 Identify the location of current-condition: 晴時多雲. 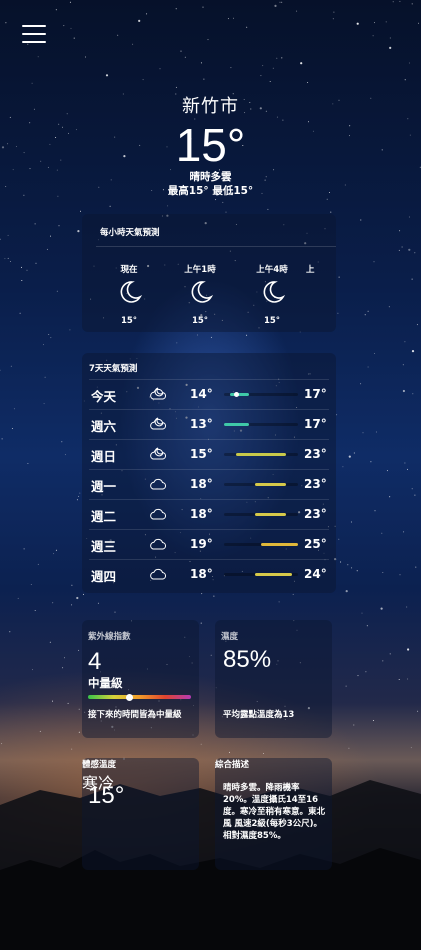
(210, 177).